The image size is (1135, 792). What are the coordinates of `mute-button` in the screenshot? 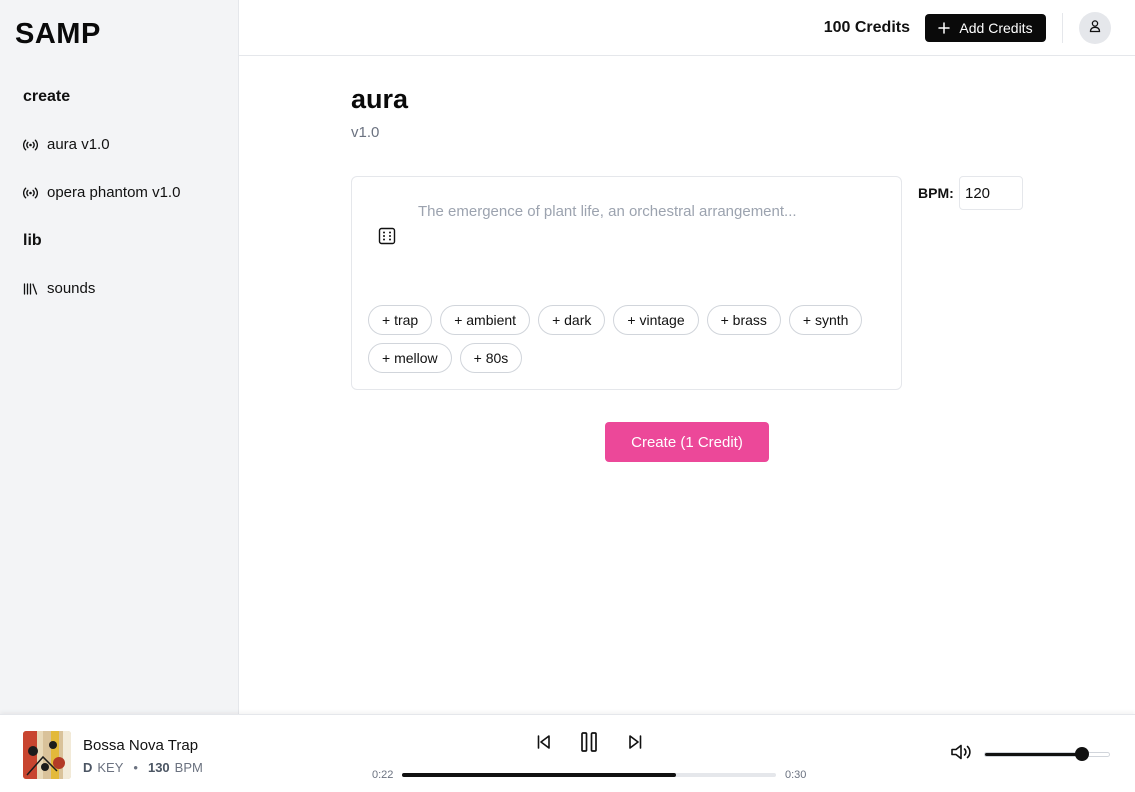 It's located at (961, 754).